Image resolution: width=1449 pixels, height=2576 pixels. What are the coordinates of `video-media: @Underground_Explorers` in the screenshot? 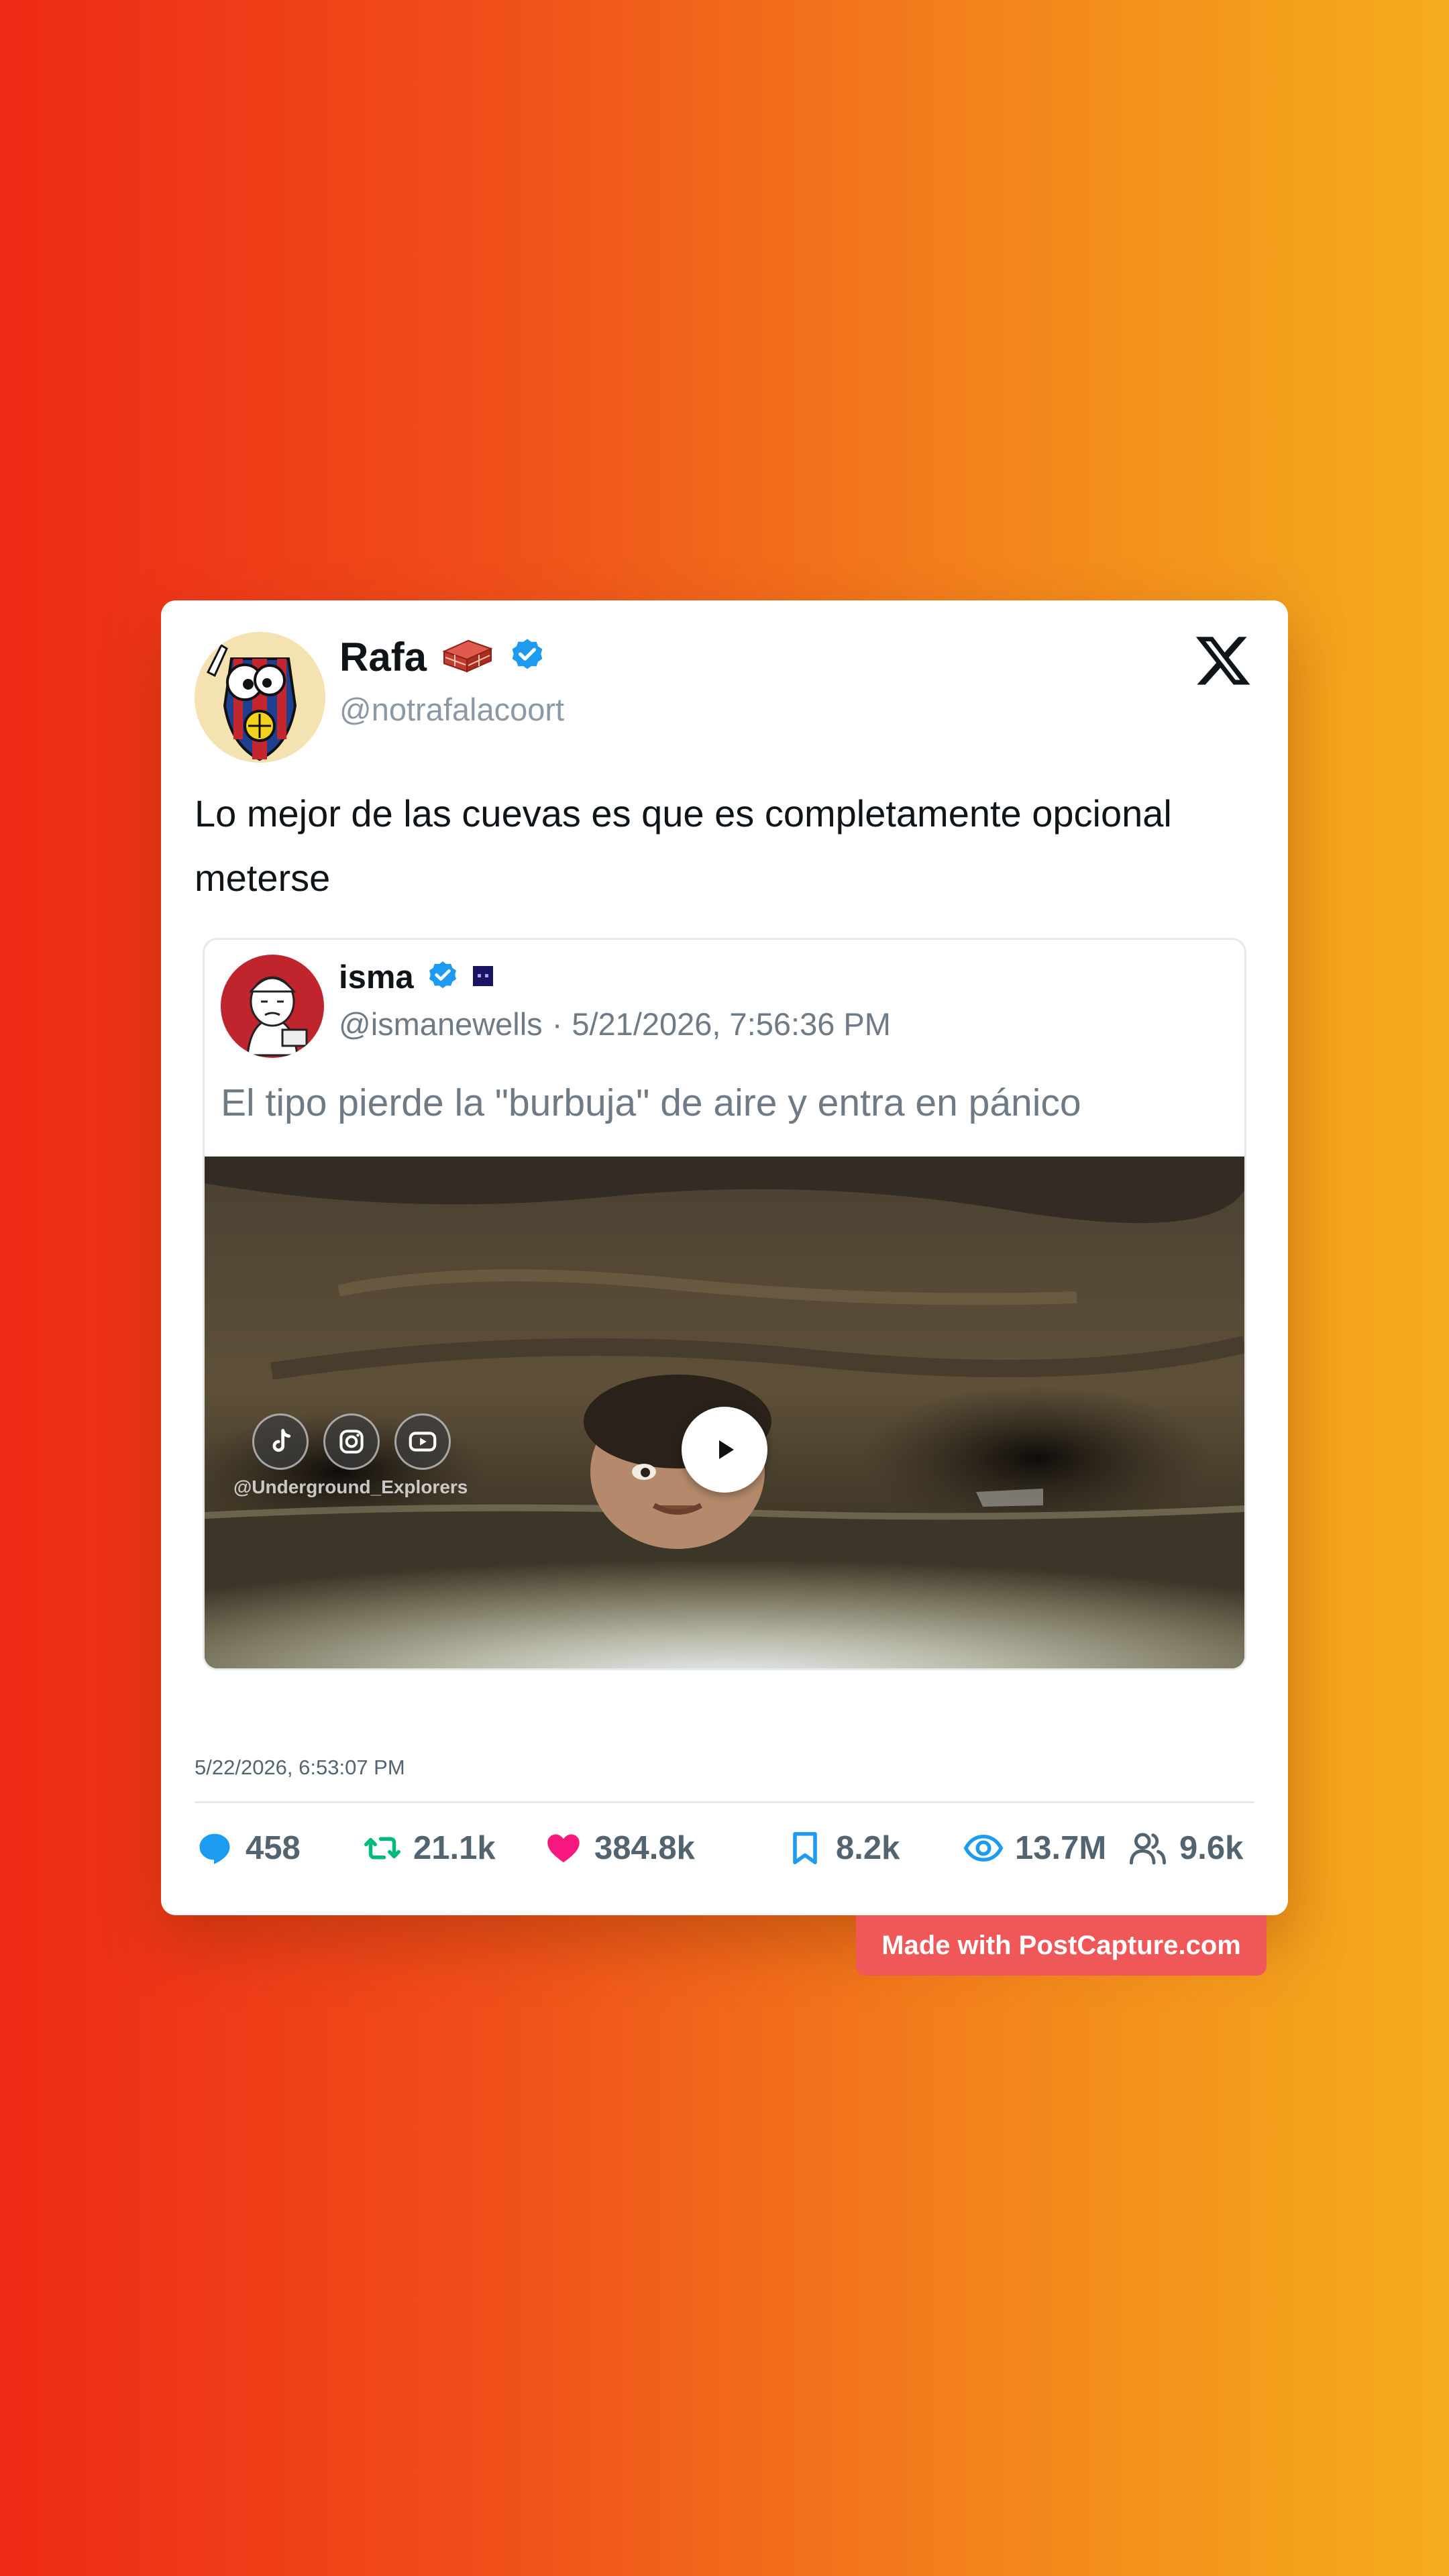 It's located at (724, 1412).